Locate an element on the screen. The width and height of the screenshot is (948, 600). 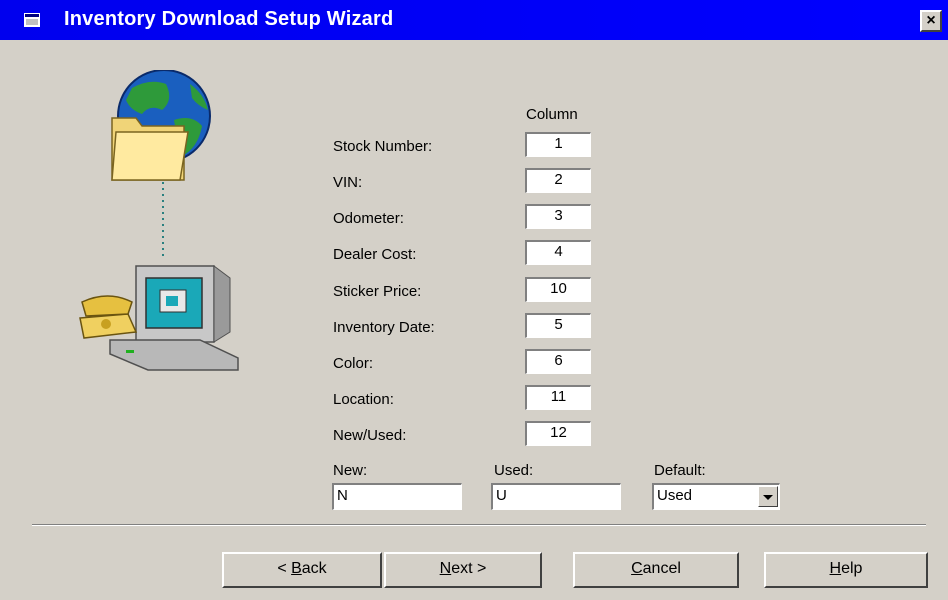
default-select-value: Used is located at coordinates (675, 495).